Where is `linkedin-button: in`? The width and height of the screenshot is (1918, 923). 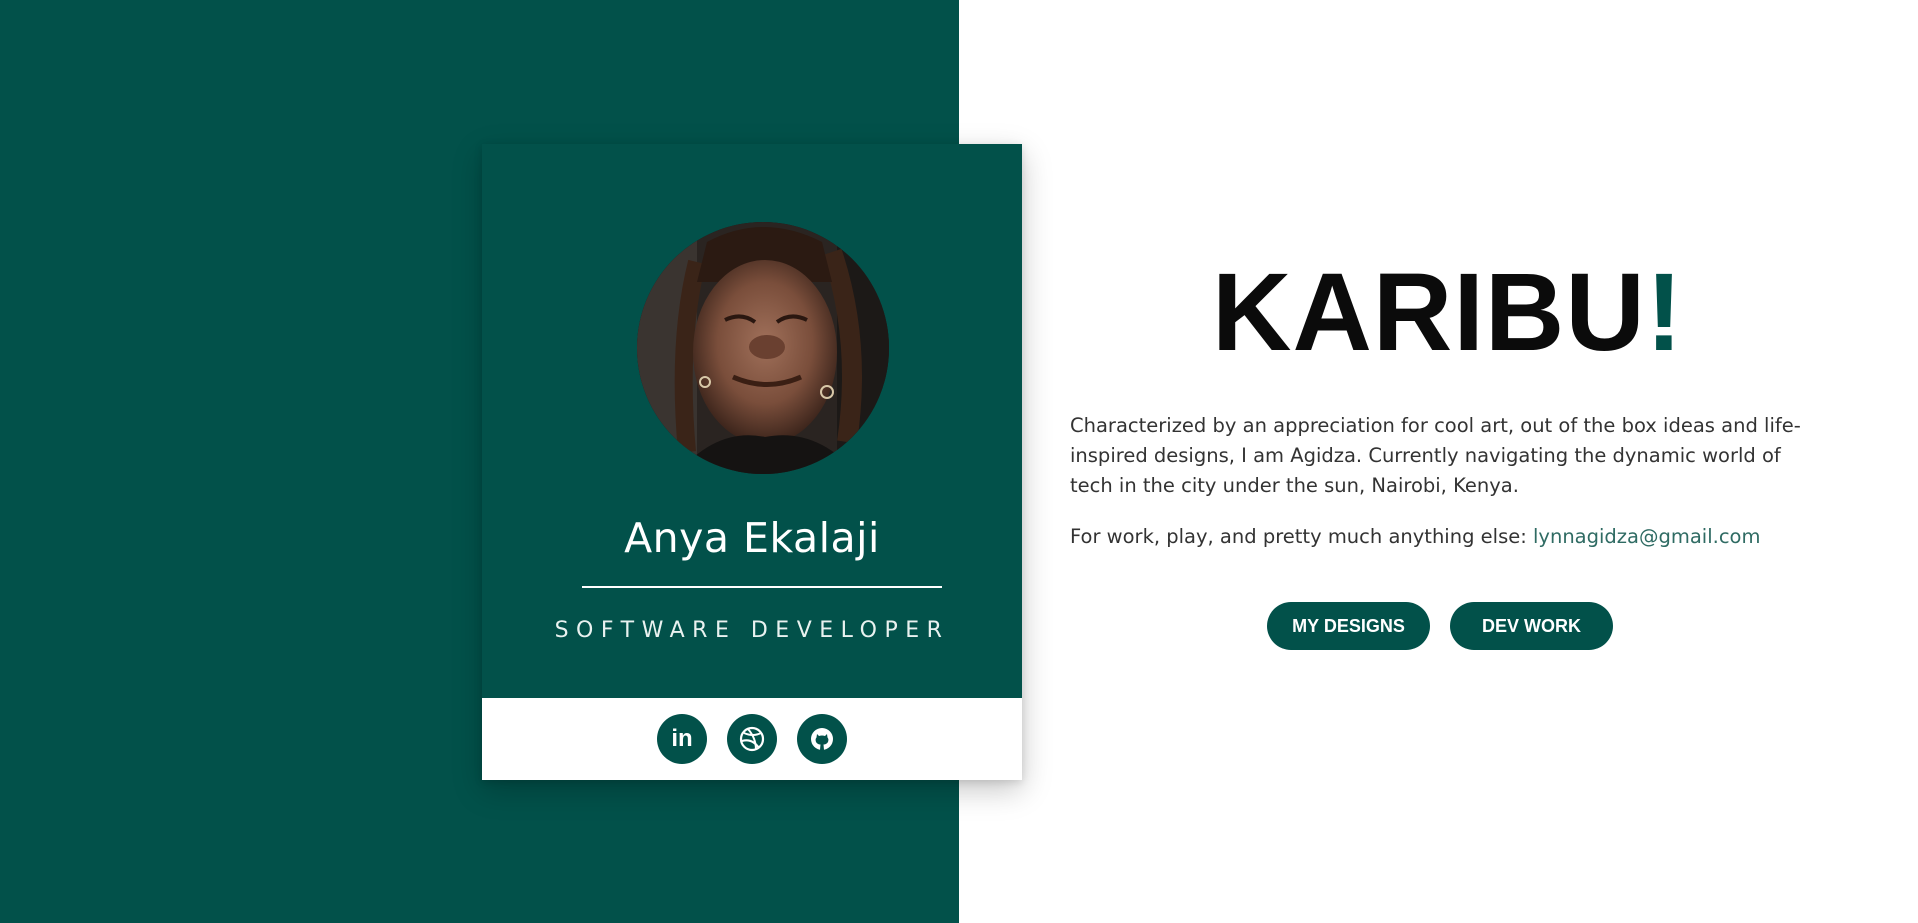 linkedin-button: in is located at coordinates (682, 739).